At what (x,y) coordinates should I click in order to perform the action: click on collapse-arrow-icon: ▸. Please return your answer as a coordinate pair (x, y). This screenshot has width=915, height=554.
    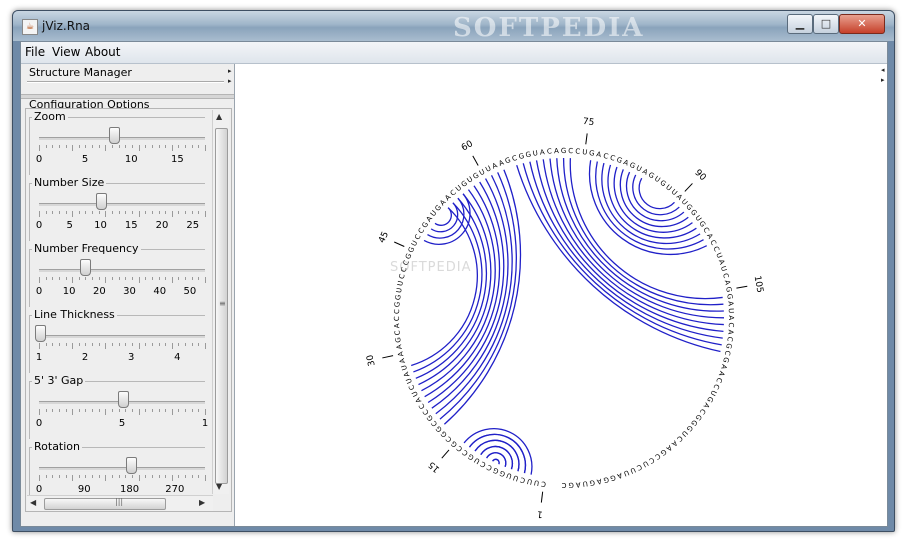
    Looking at the image, I should click on (230, 71).